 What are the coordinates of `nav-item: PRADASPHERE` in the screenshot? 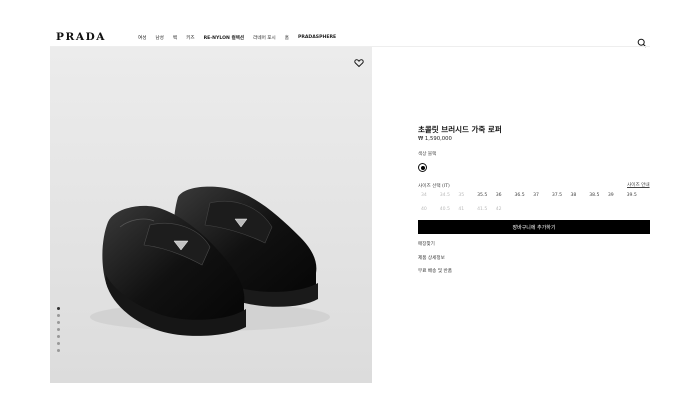 It's located at (317, 38).